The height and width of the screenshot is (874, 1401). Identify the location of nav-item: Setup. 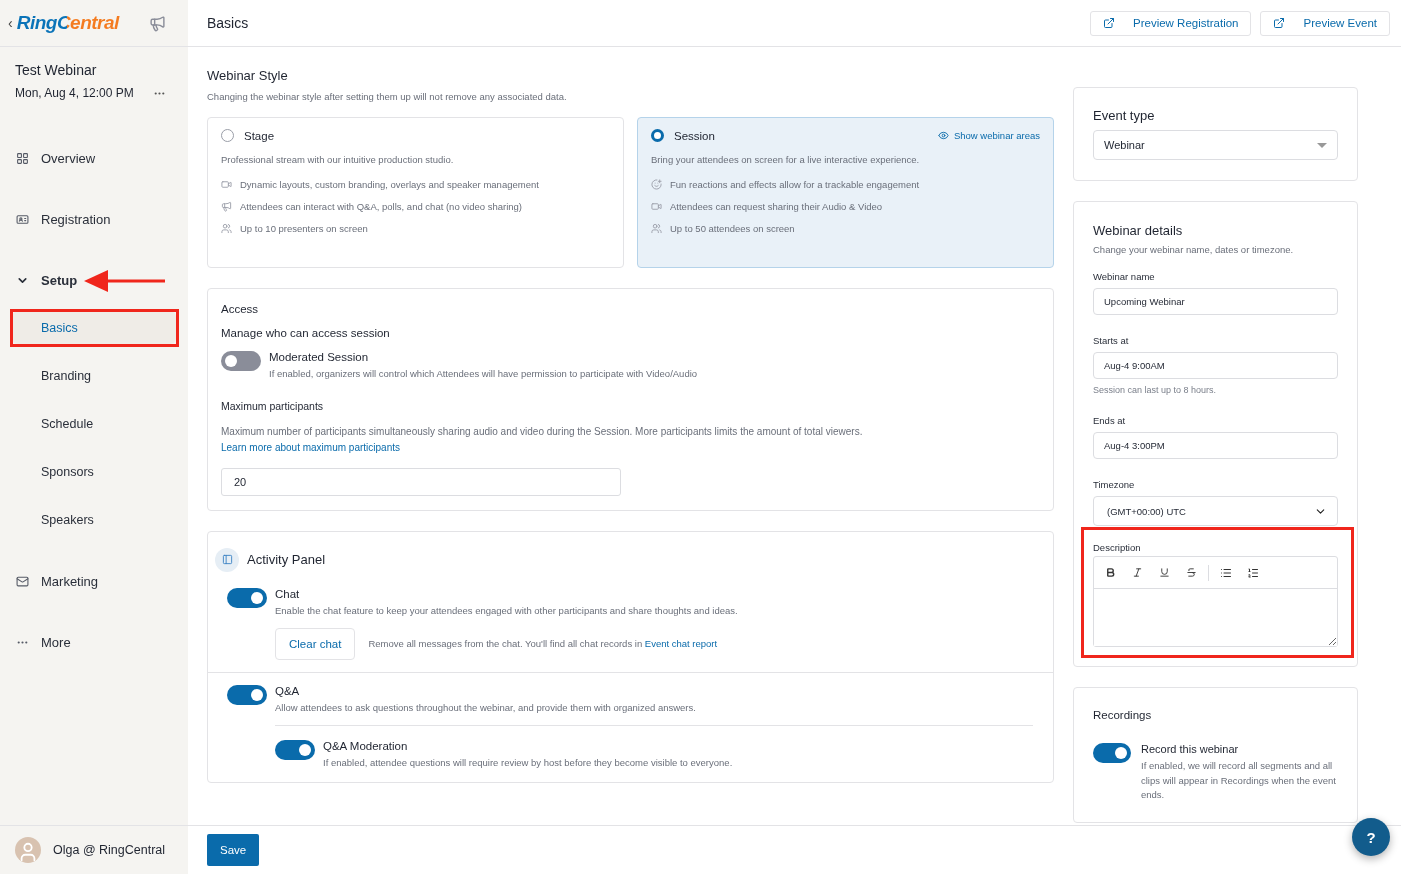
(94, 280).